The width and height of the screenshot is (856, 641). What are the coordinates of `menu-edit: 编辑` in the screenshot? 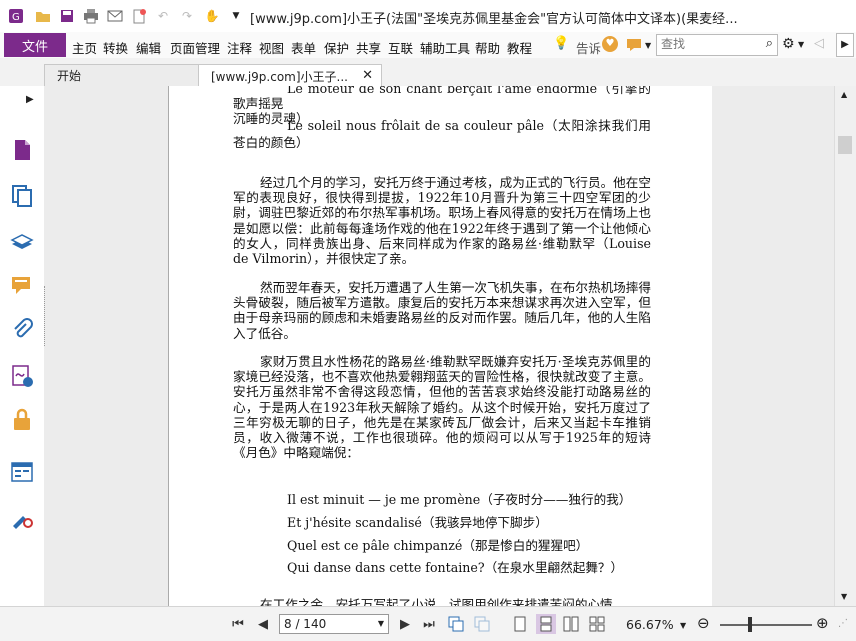 It's located at (148, 47).